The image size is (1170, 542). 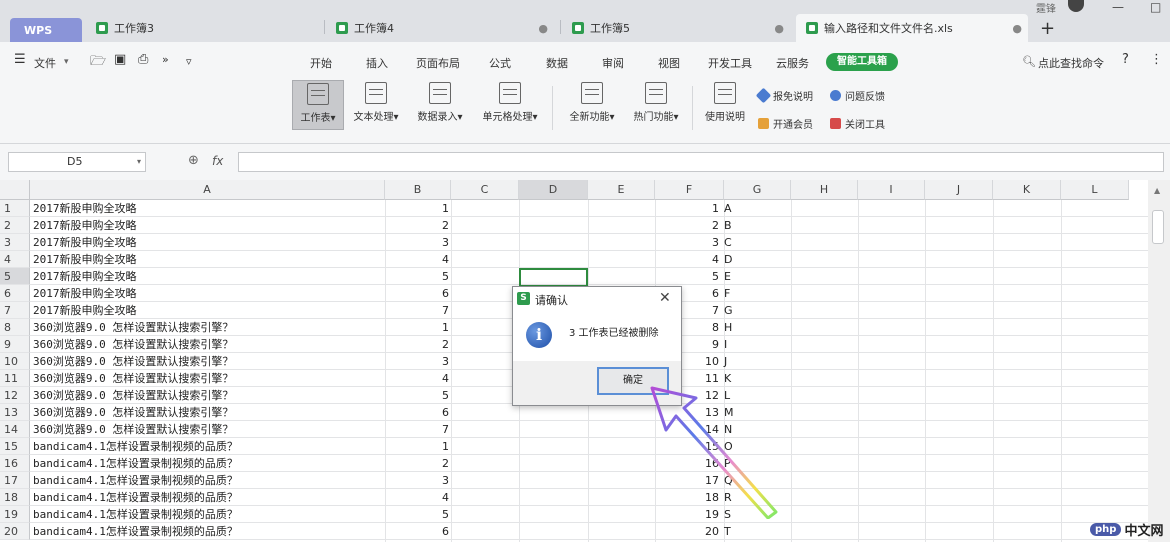 I want to click on tab-workbook4: 工作簿4 ●, so click(x=442, y=28).